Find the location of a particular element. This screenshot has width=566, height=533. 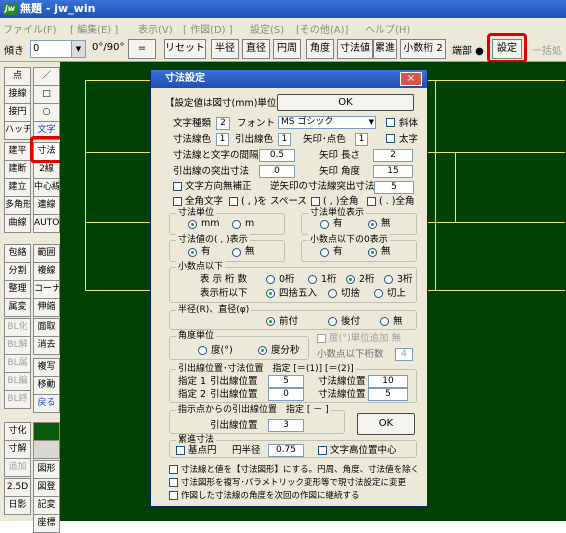

arrow-color-input: 1 is located at coordinates (361, 139).